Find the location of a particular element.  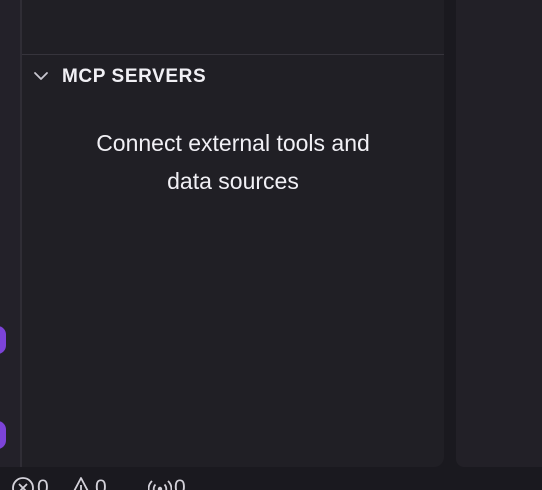

error-icon is located at coordinates (23, 483).